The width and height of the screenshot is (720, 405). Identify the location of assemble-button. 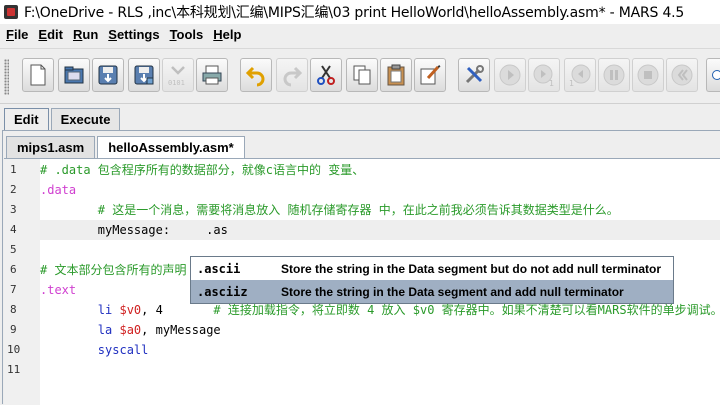
(474, 75).